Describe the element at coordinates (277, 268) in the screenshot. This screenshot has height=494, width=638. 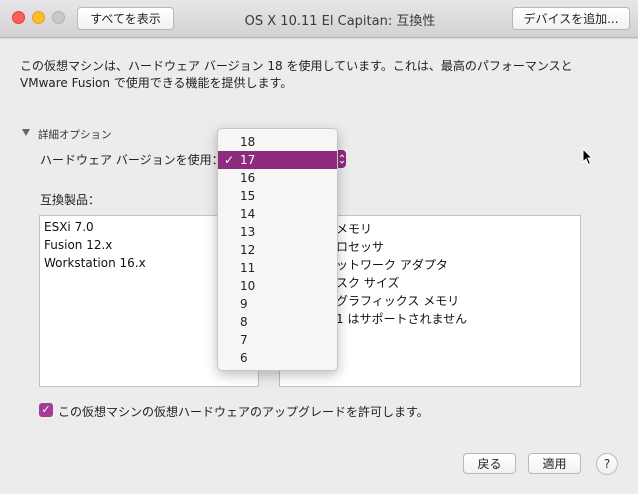
I see `menu-item-11: 11` at that location.